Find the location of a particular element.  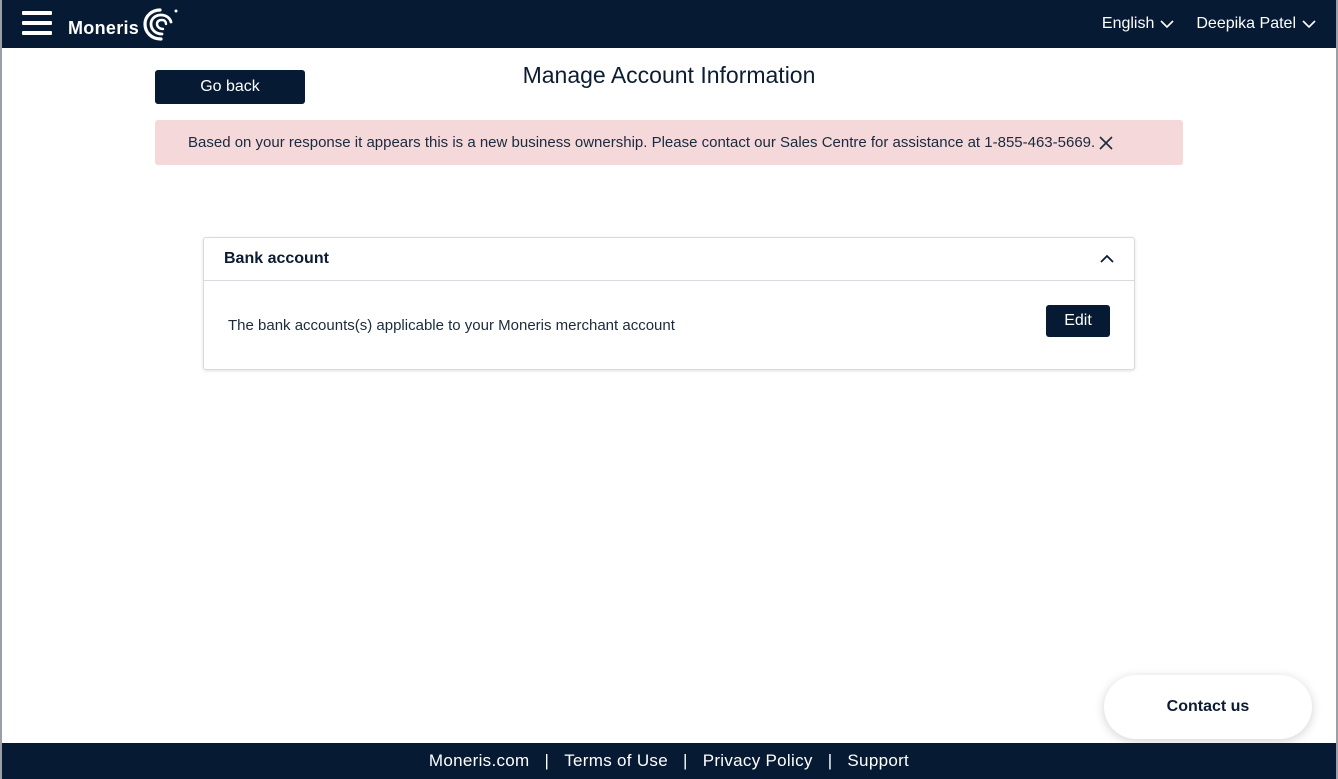

footer-link-support: Support is located at coordinates (878, 761).